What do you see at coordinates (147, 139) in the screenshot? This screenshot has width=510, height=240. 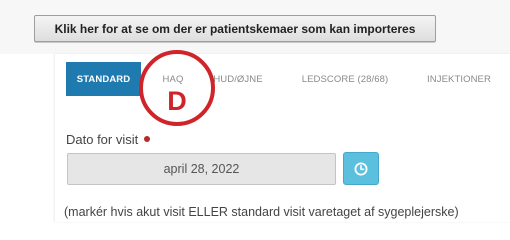 I see `required-indicator` at bounding box center [147, 139].